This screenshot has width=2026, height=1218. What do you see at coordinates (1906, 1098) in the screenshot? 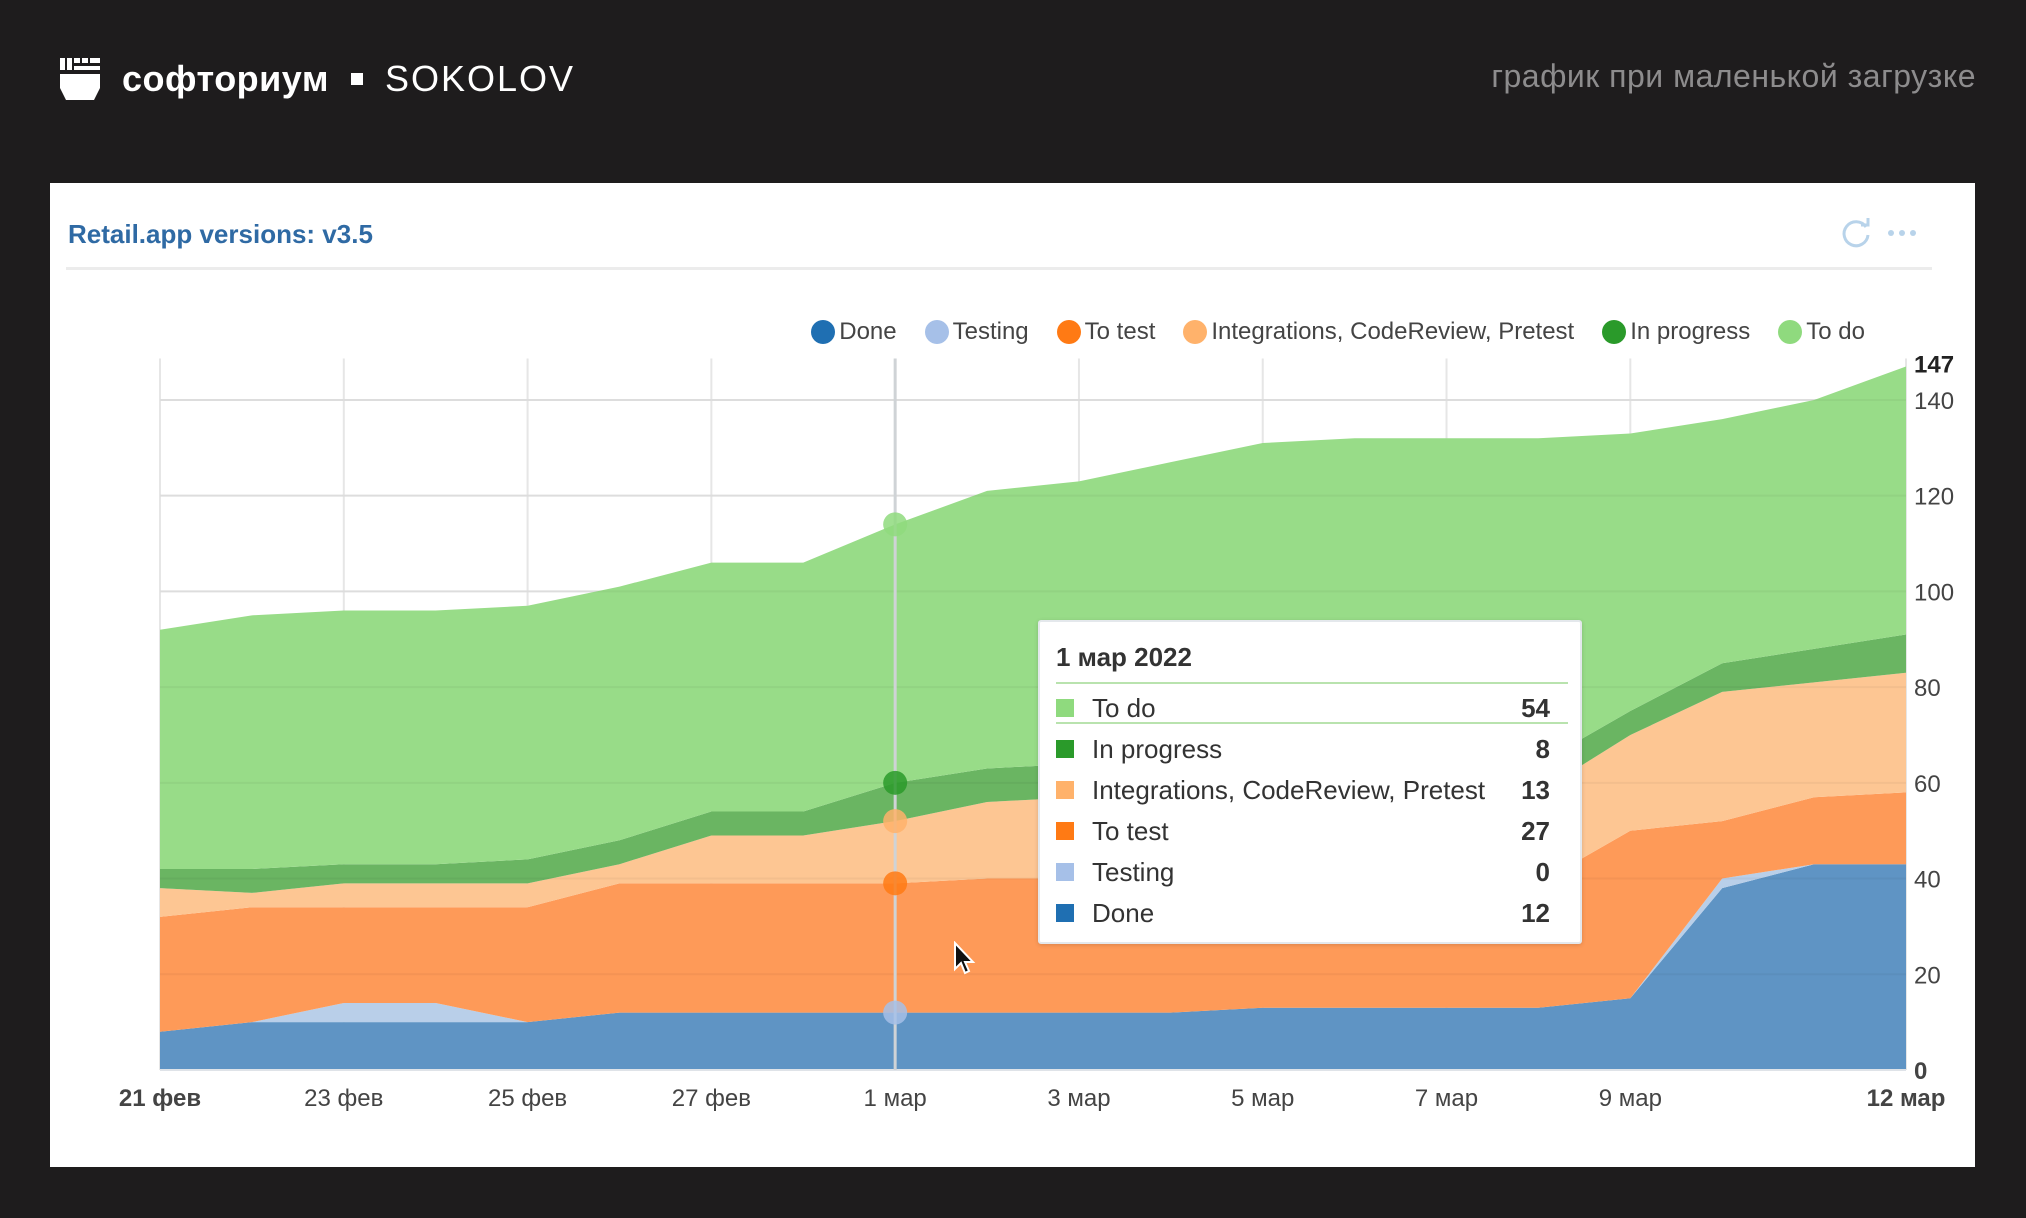
I see `x-tick-label: 12 мар` at bounding box center [1906, 1098].